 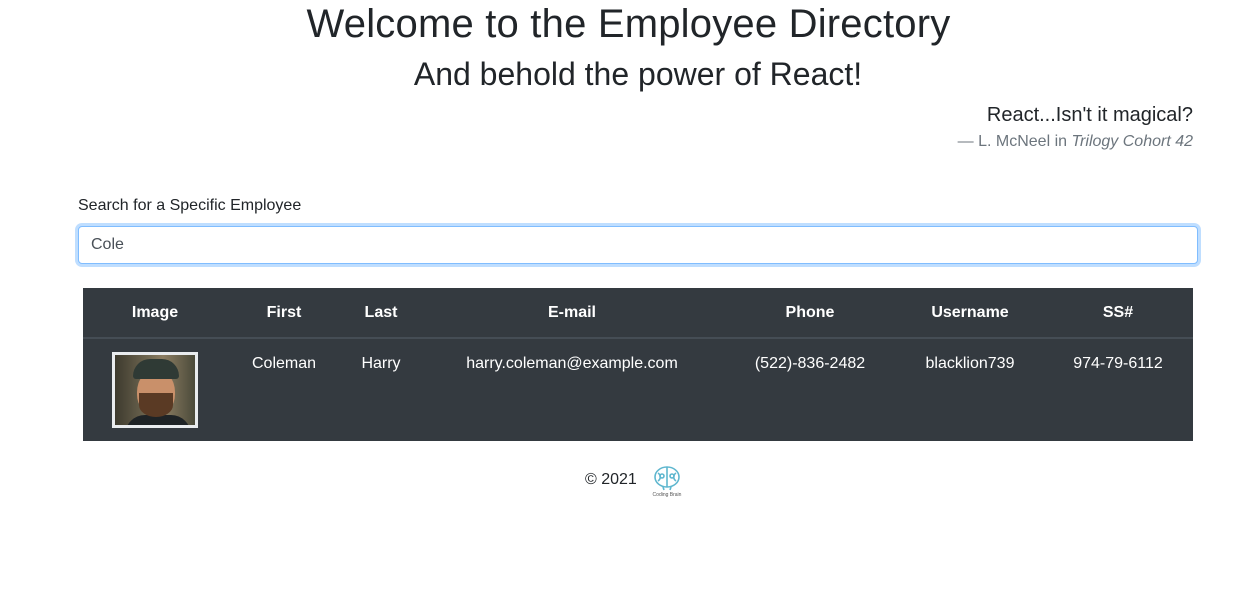 I want to click on search-label: Search for a Specific Employee, so click(x=190, y=205).